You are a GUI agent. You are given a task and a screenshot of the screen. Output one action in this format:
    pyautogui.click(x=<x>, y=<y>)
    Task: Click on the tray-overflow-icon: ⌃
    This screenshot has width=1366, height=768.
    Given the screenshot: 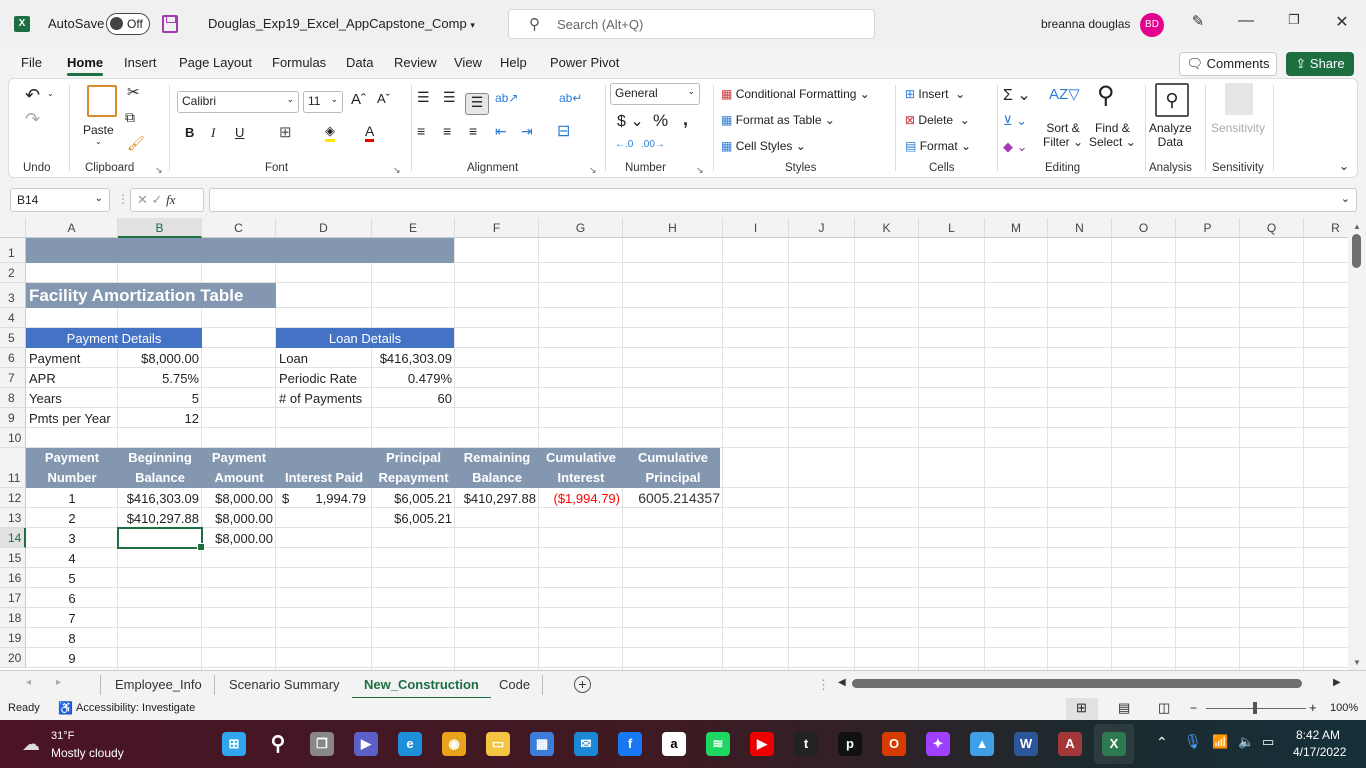 What is the action you would take?
    pyautogui.click(x=1162, y=742)
    